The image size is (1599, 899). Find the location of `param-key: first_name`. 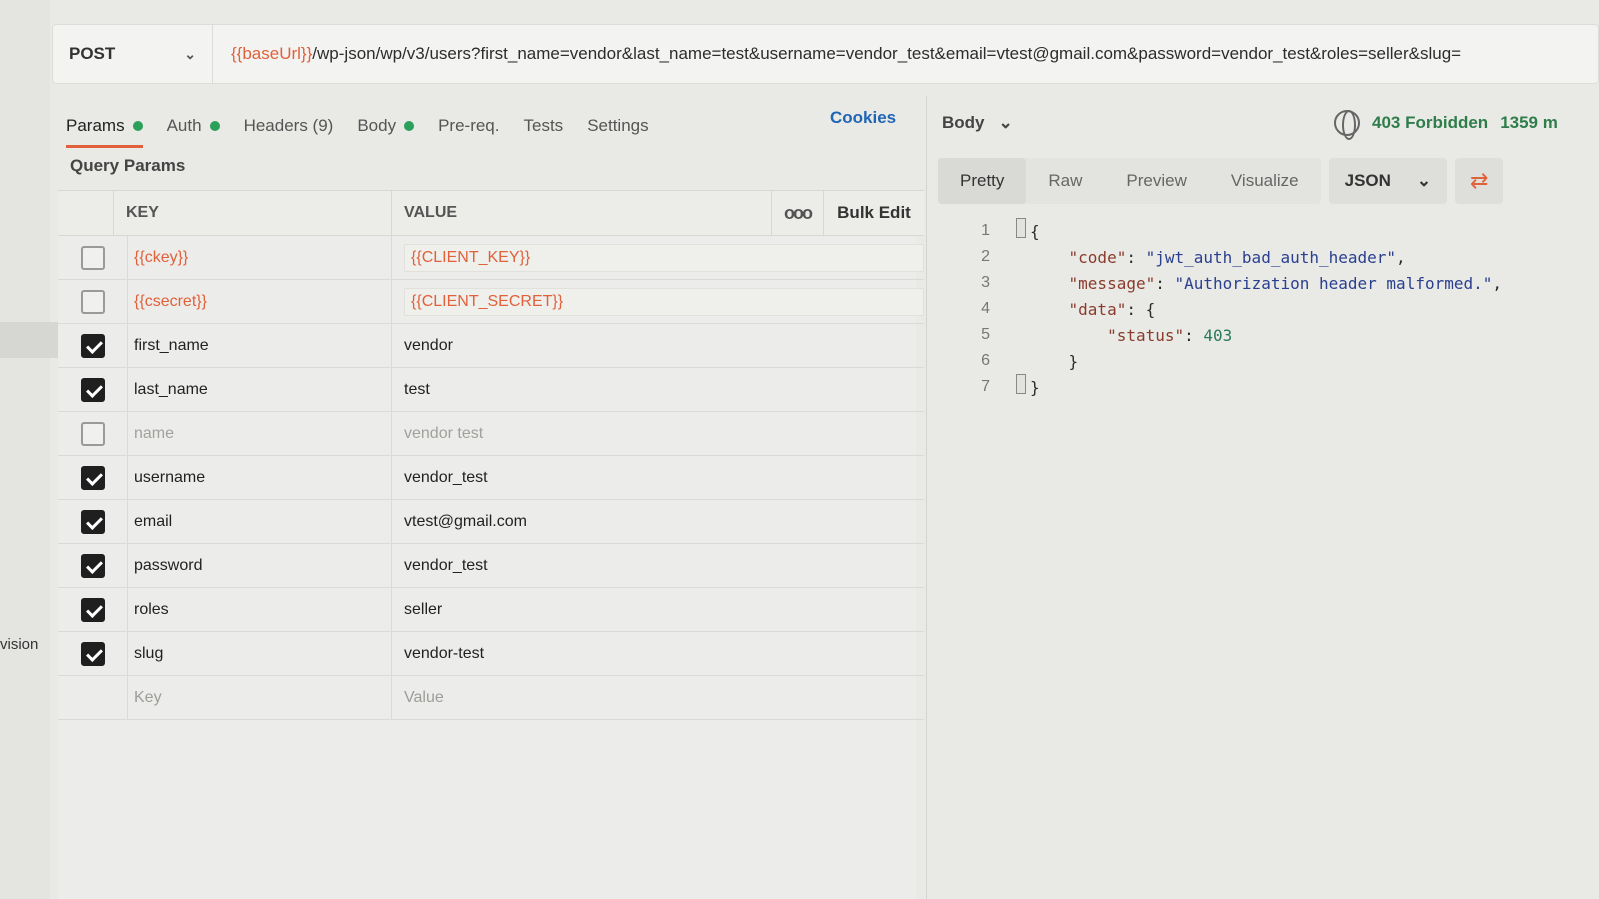

param-key: first_name is located at coordinates (260, 345).